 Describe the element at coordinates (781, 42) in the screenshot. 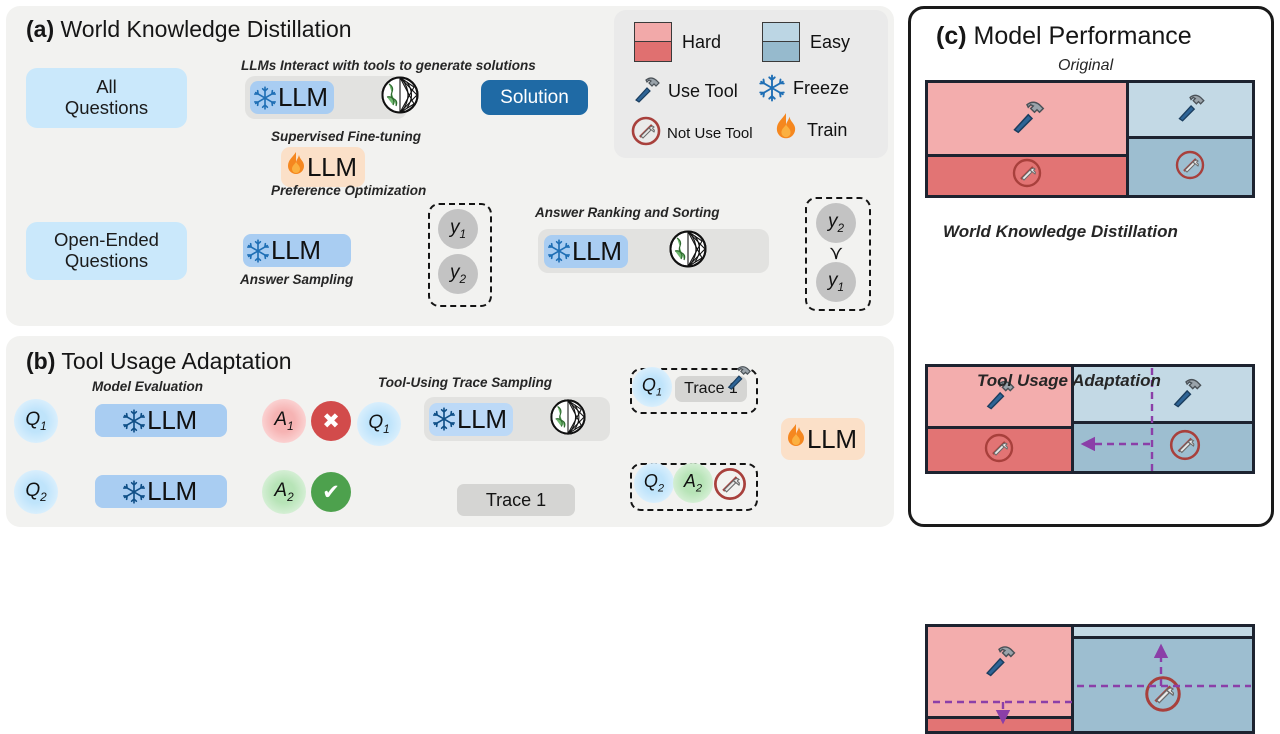

I see `easy-swatch` at that location.